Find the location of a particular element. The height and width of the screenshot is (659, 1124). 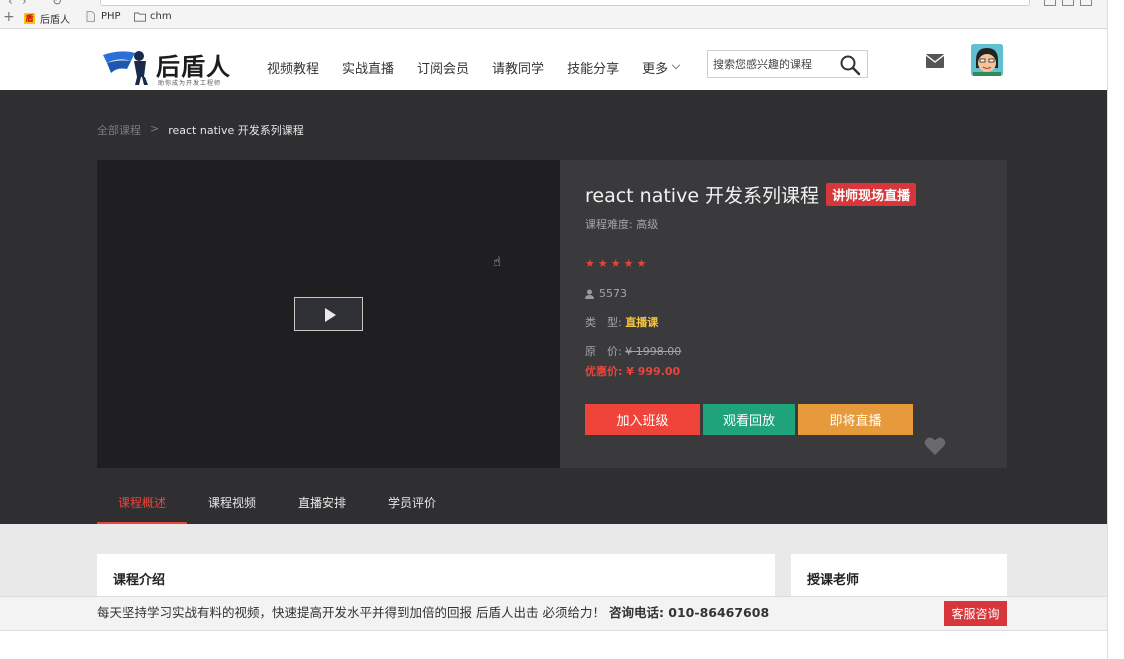

main-nav: 视频教程 实战直播 订阅会员 请教同学 技能分享 更多 is located at coordinates (484, 67).